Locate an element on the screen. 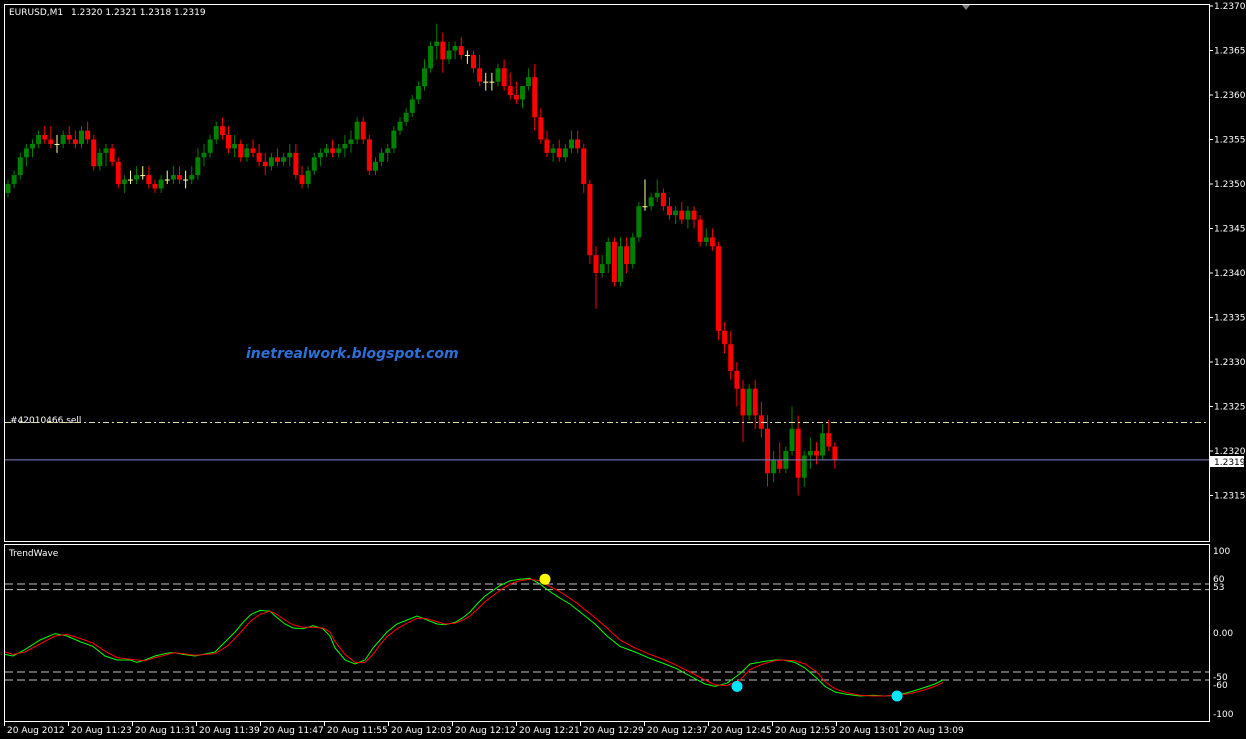 The width and height of the screenshot is (1246, 739). indicator-label-0: 0.00 is located at coordinates (1223, 634).